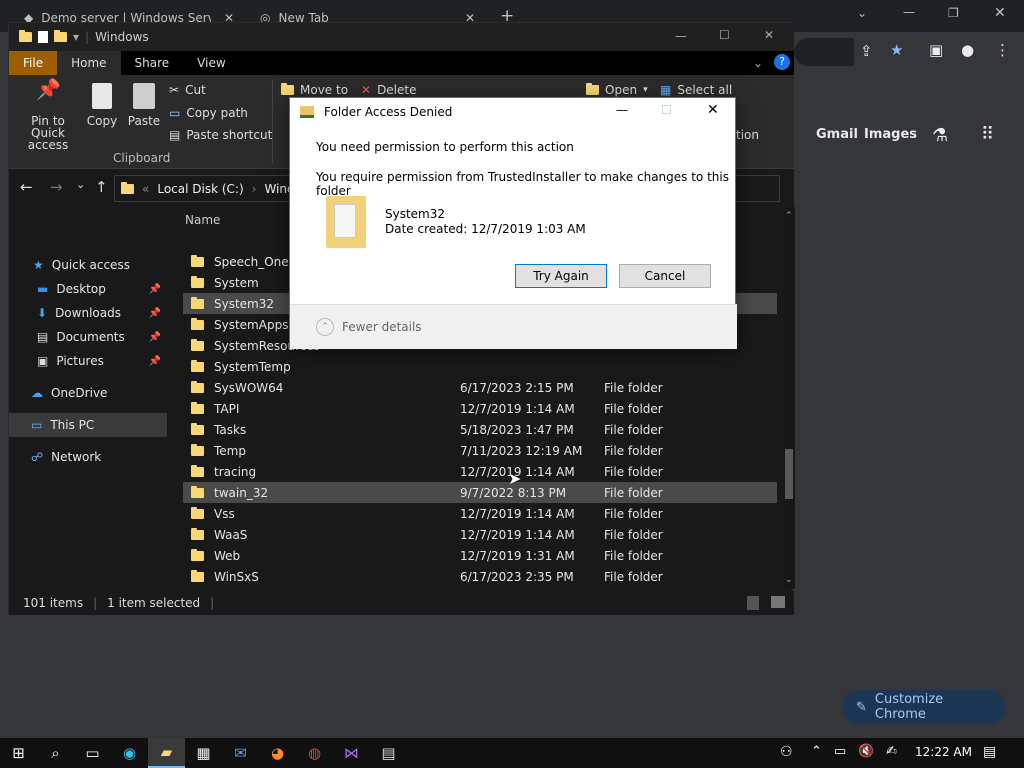 The width and height of the screenshot is (1024, 768). I want to click on chrome-taskbar-icon: ◍, so click(314, 753).